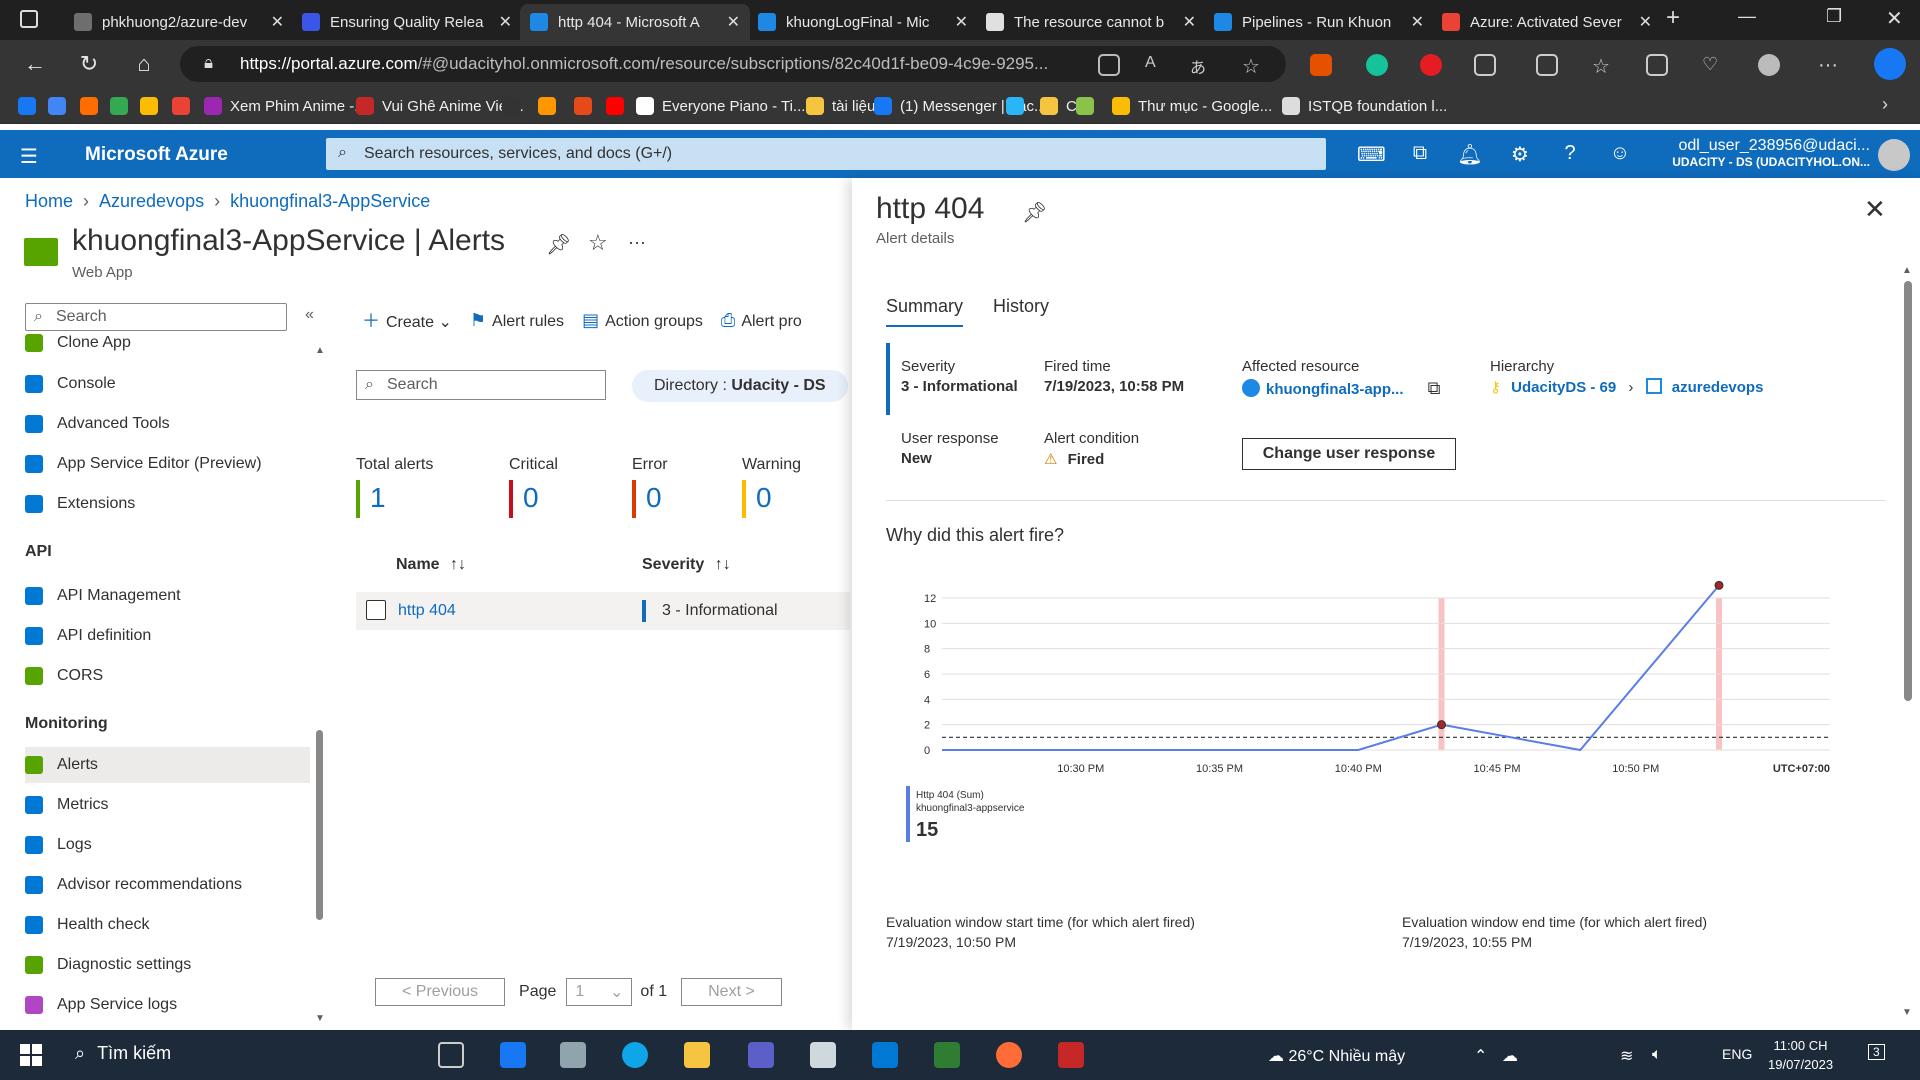  Describe the element at coordinates (1336, 1056) in the screenshot. I see `weather: ☁ 26°C Nhiều mây` at that location.